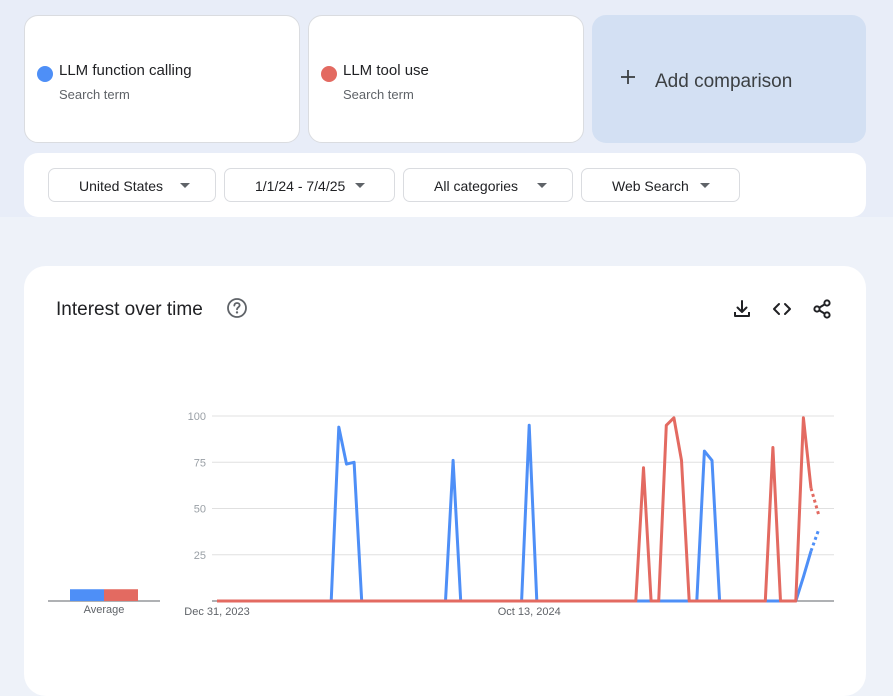 This screenshot has height=696, width=893. I want to click on share-icon, so click(822, 309).